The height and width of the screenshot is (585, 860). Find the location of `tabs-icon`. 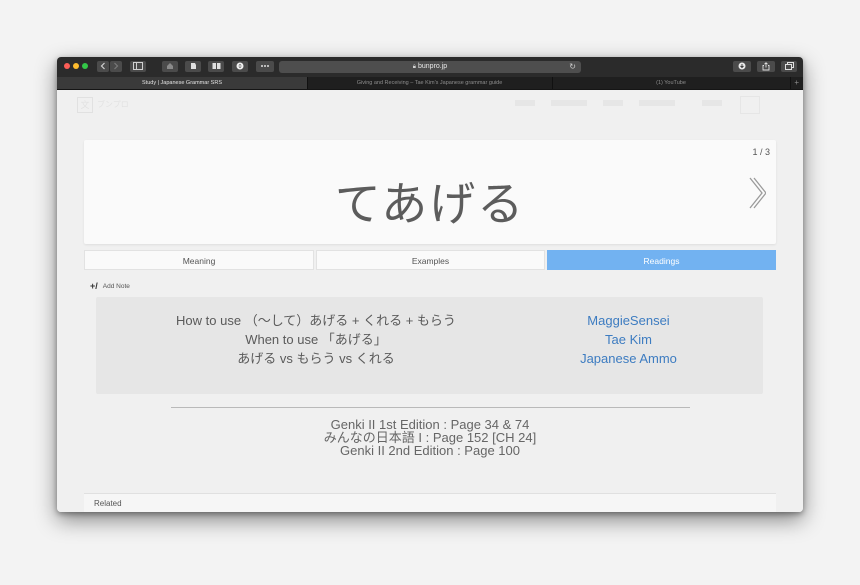

tabs-icon is located at coordinates (789, 66).